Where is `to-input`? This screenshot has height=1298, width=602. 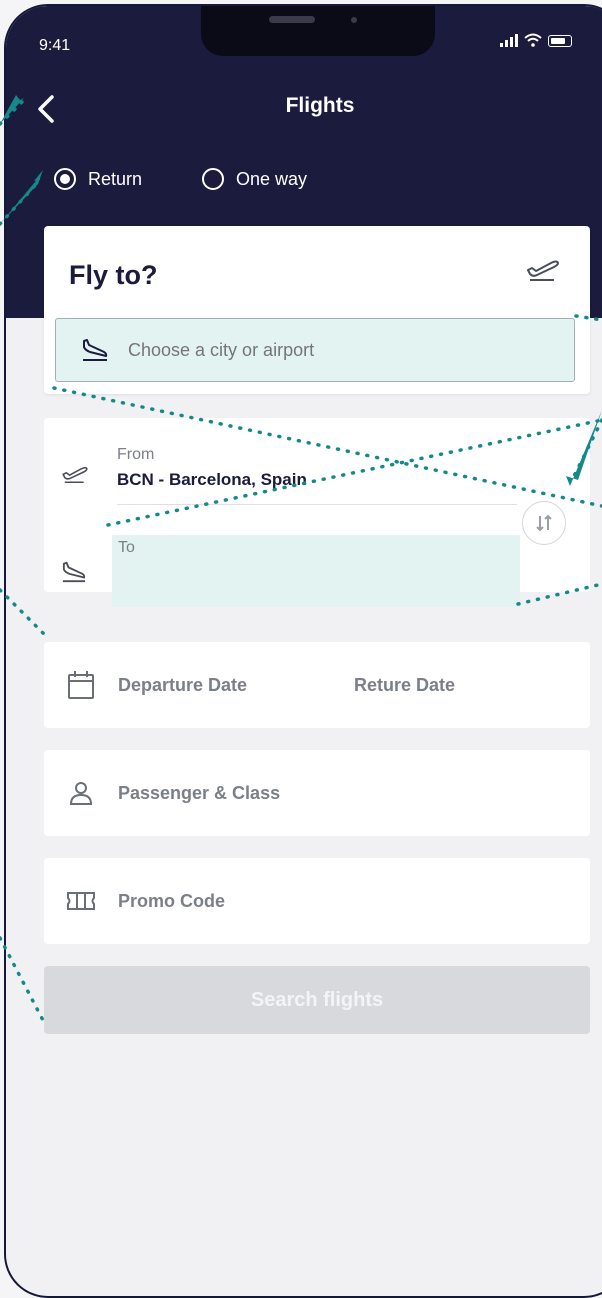 to-input is located at coordinates (315, 576).